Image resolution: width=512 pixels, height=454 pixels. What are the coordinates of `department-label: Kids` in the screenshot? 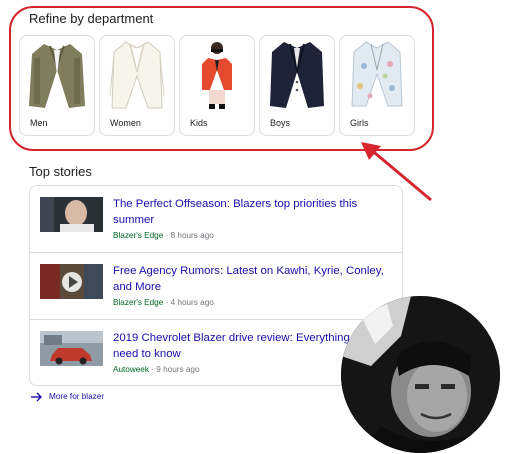 It's located at (199, 123).